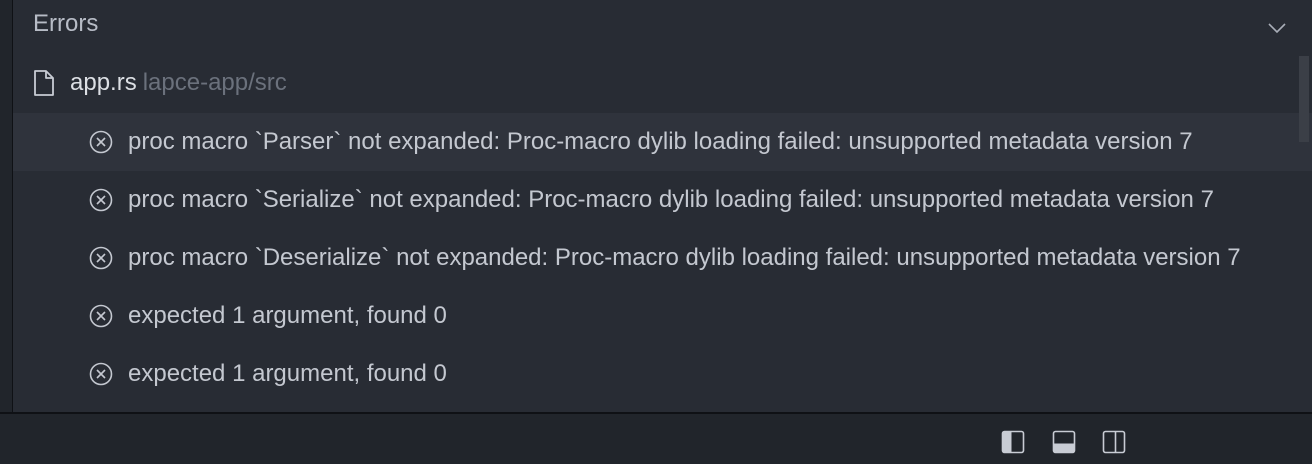  I want to click on panel-title: Errors, so click(66, 23).